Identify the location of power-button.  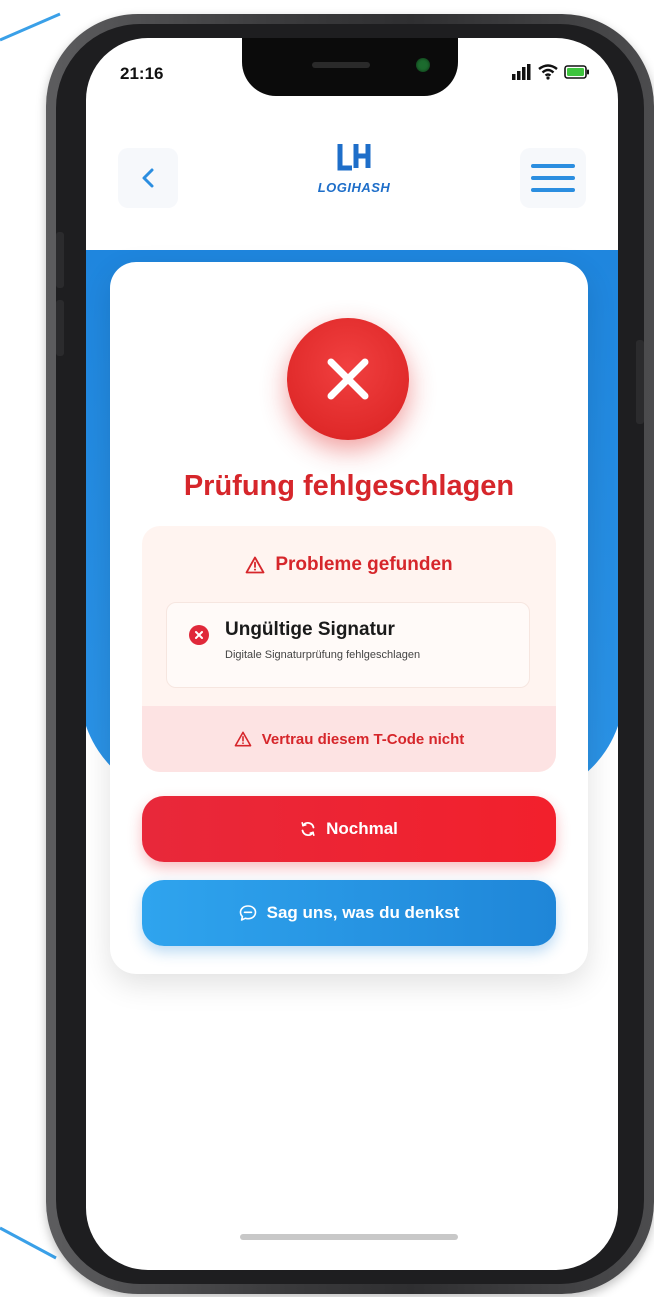
(640, 382).